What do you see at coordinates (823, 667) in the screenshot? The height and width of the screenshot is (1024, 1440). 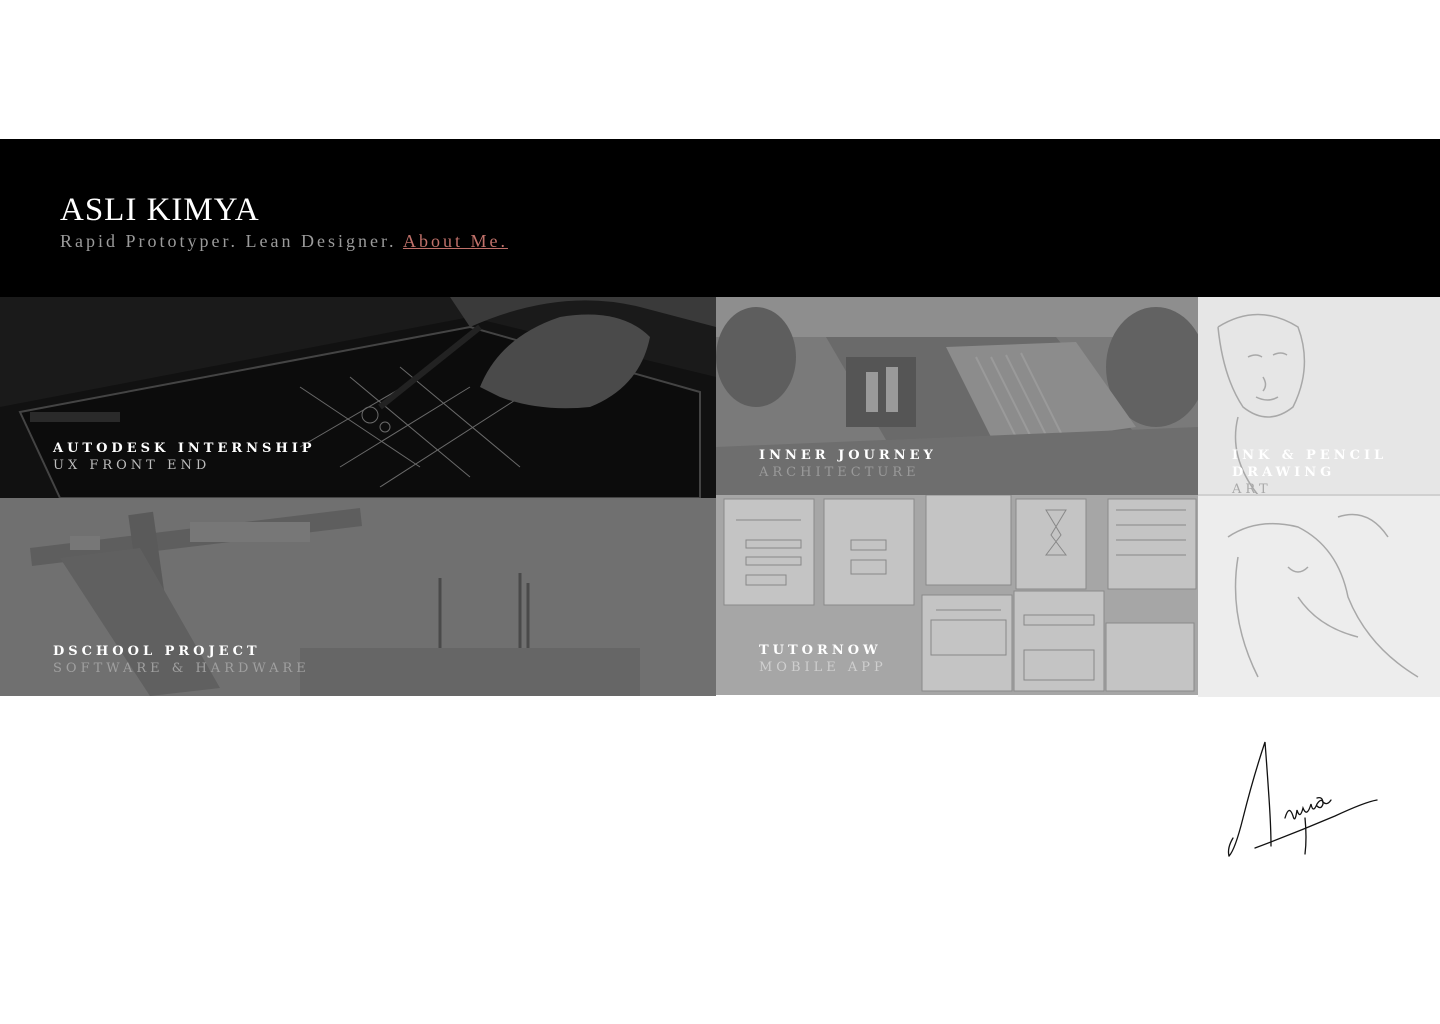 I see `tile-subtitle: MOBILE APP` at bounding box center [823, 667].